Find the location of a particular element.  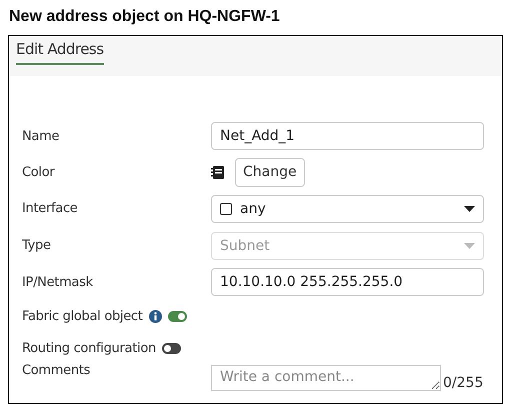

field-label: Routing configuration is located at coordinates (89, 348).